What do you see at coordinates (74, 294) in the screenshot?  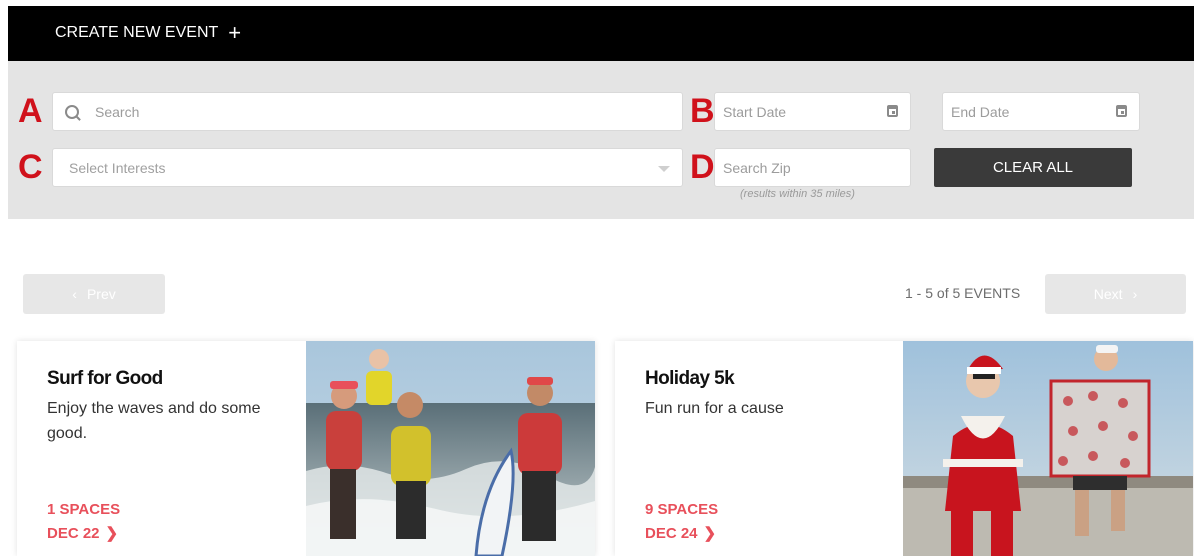 I see `chevron-left-icon: ‹` at bounding box center [74, 294].